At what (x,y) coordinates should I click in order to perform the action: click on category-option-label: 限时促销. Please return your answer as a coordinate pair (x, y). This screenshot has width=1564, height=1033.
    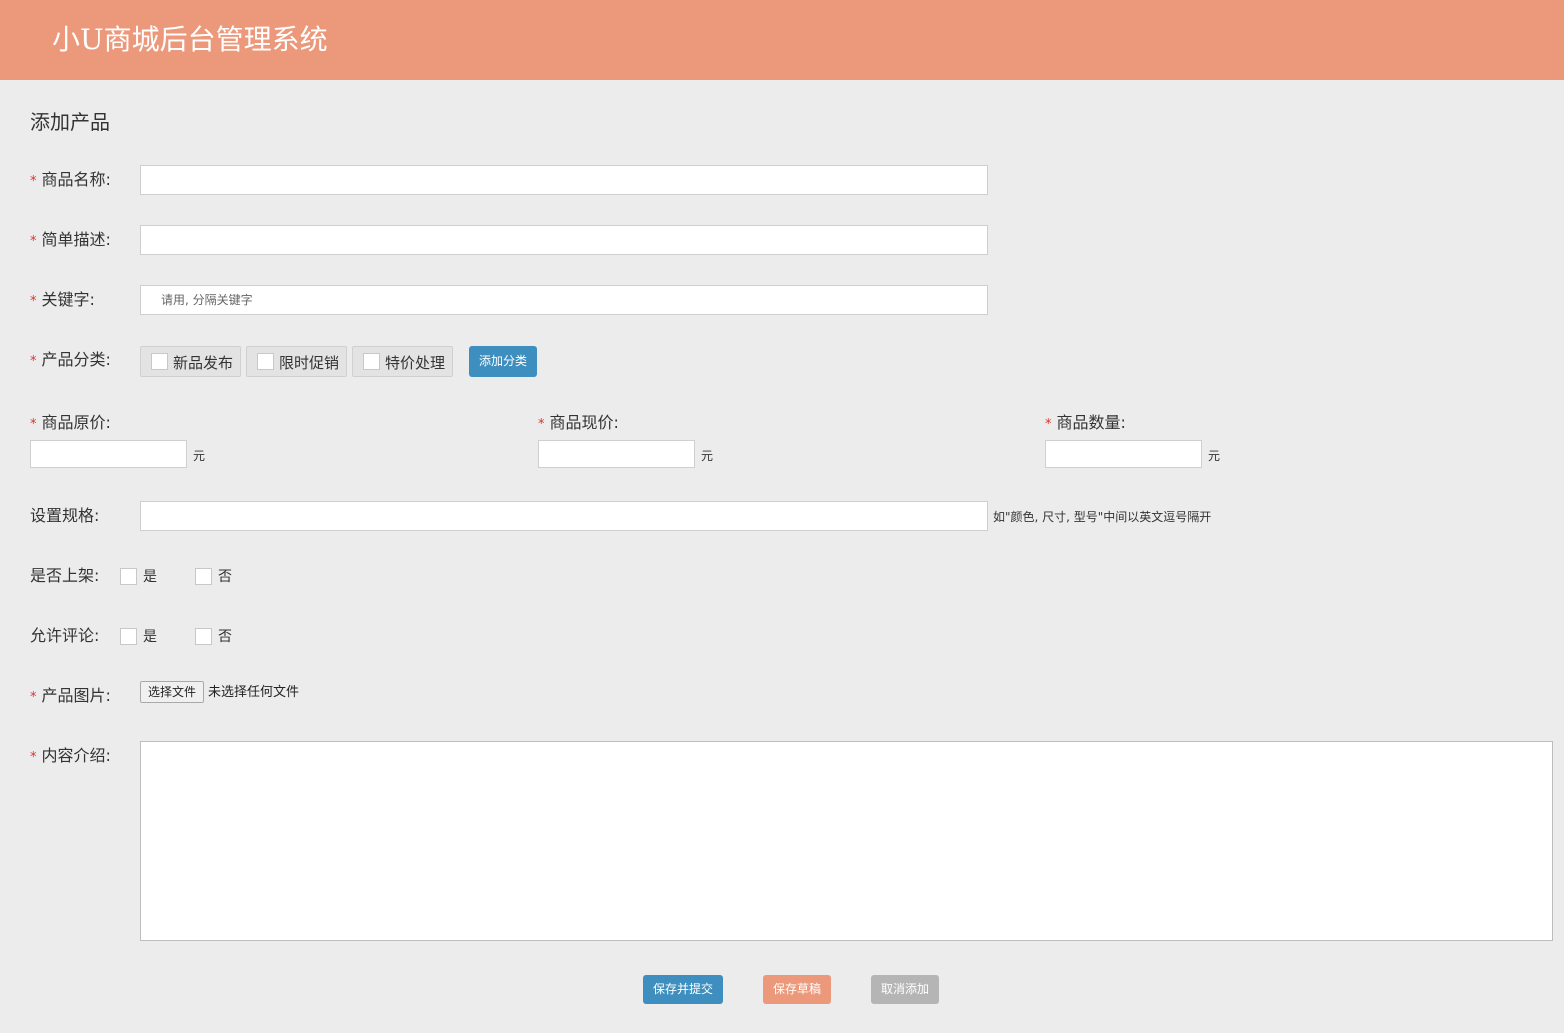
    Looking at the image, I should click on (309, 363).